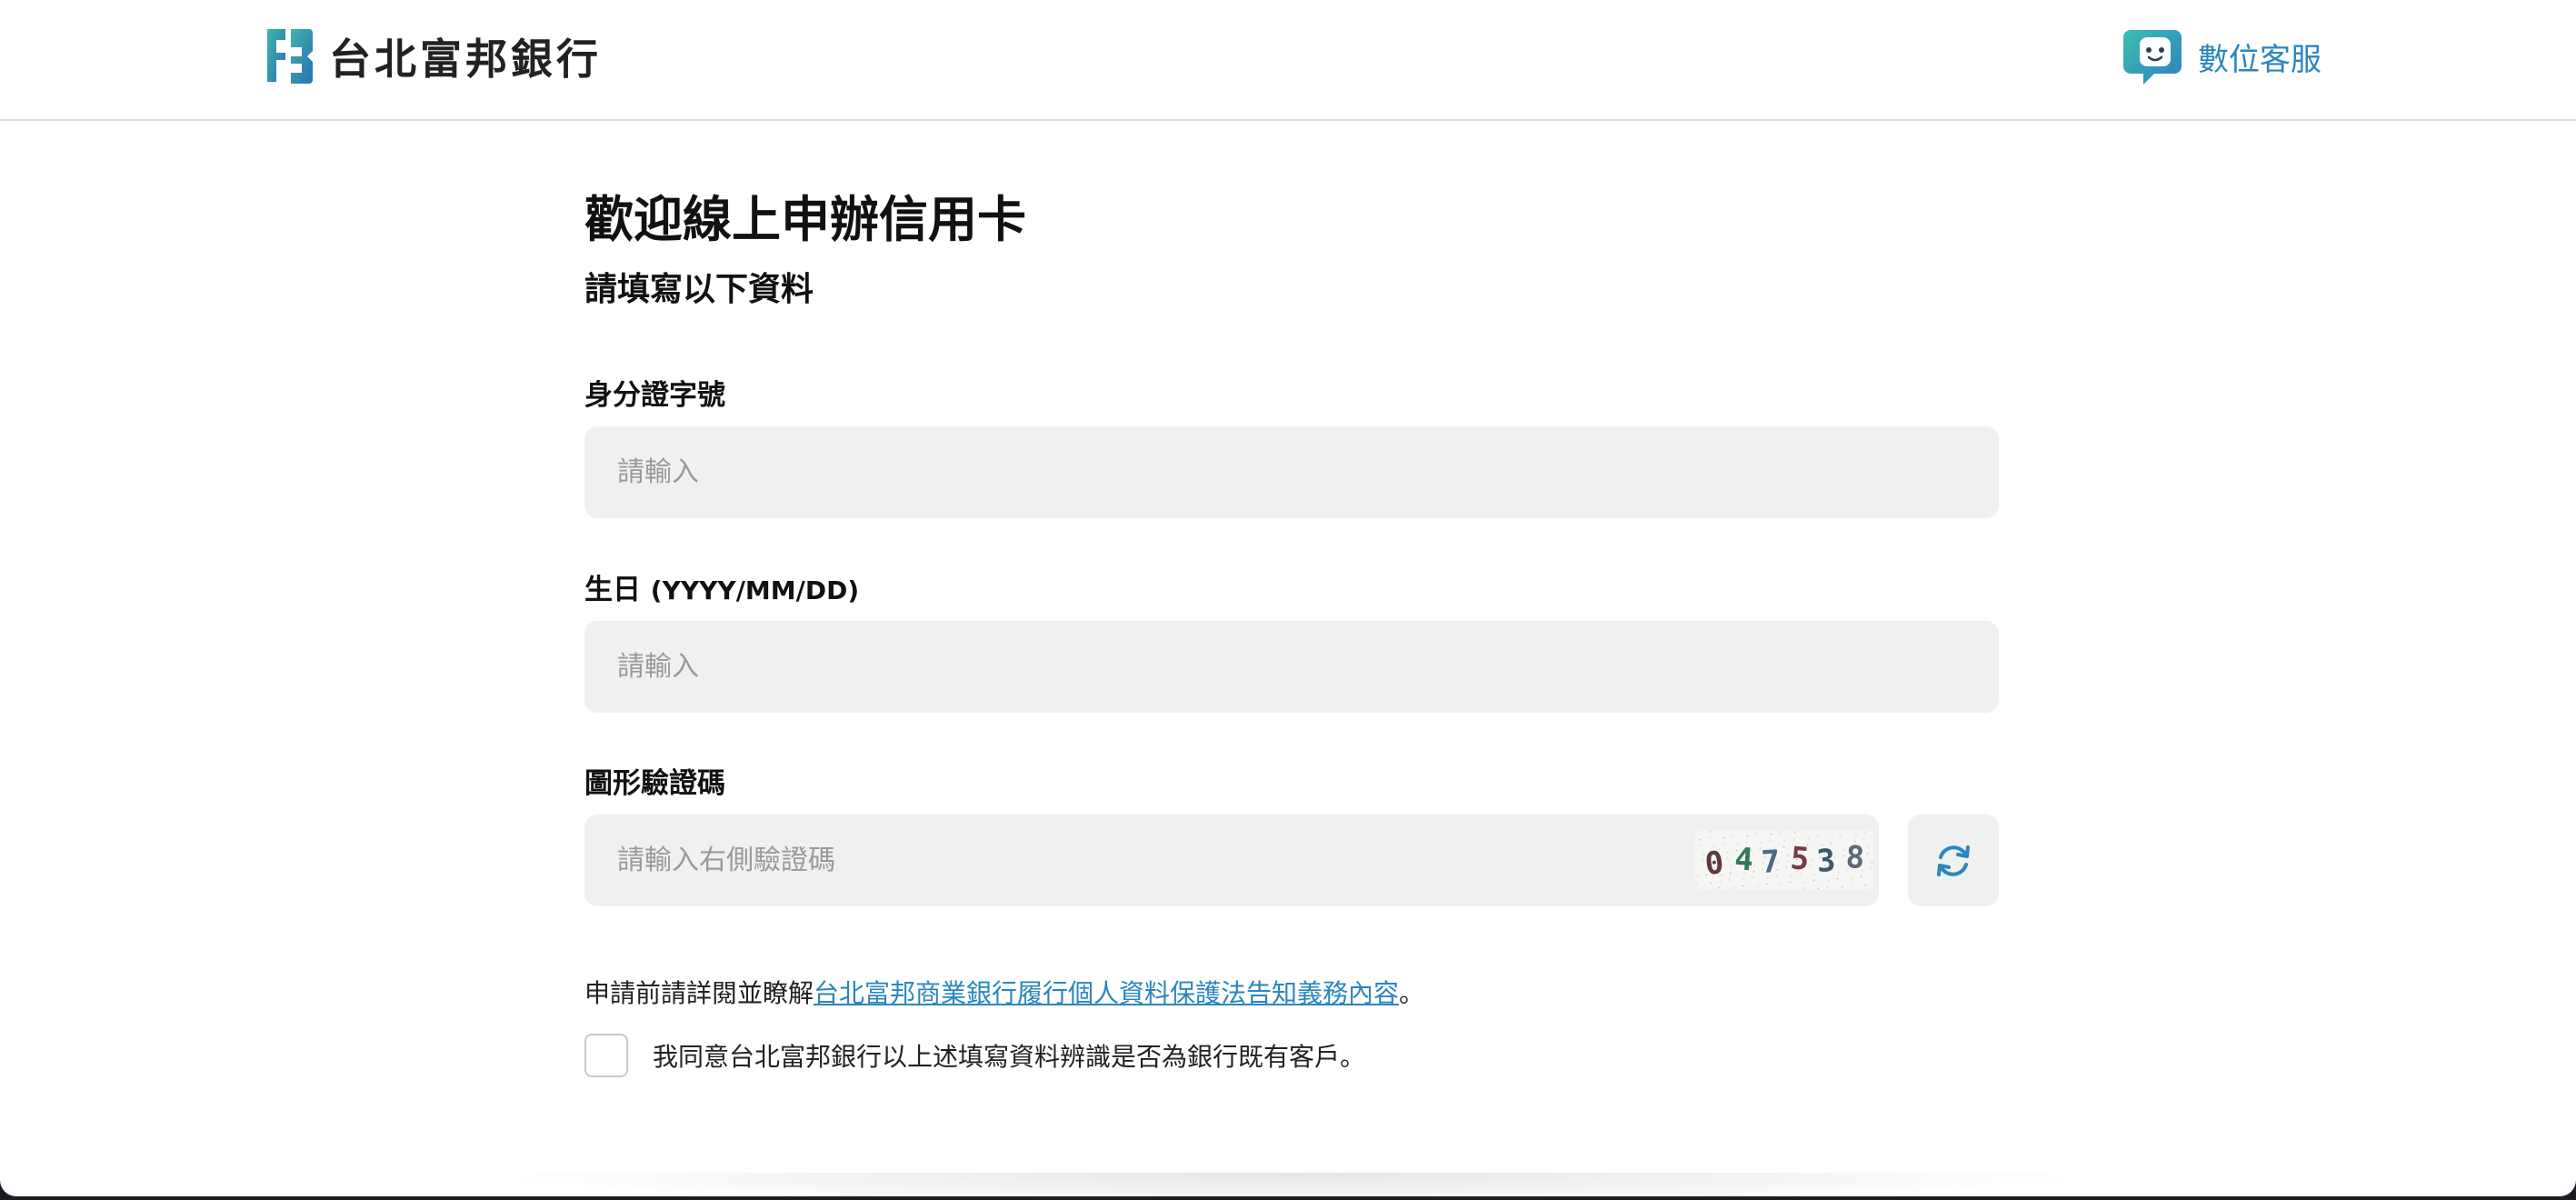 Image resolution: width=2576 pixels, height=1200 pixels. What do you see at coordinates (1743, 859) in the screenshot?
I see `captcha-char: 4` at bounding box center [1743, 859].